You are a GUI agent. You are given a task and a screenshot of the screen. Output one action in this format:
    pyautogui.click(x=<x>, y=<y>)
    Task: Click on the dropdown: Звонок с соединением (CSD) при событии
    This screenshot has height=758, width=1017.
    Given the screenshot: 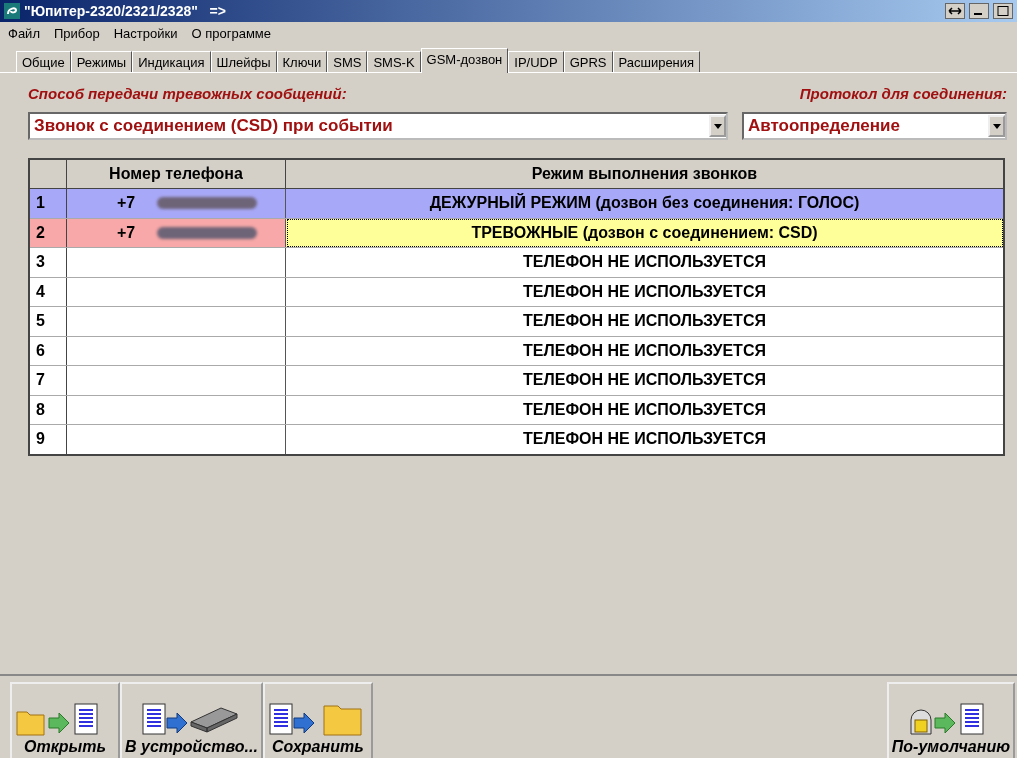 What is the action you would take?
    pyautogui.click(x=378, y=126)
    